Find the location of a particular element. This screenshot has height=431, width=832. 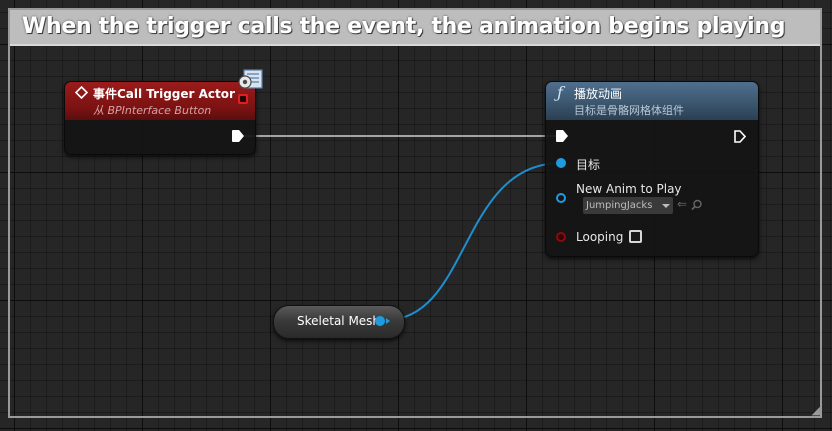

anim-asset-value: JumpingJacks is located at coordinates (619, 205).